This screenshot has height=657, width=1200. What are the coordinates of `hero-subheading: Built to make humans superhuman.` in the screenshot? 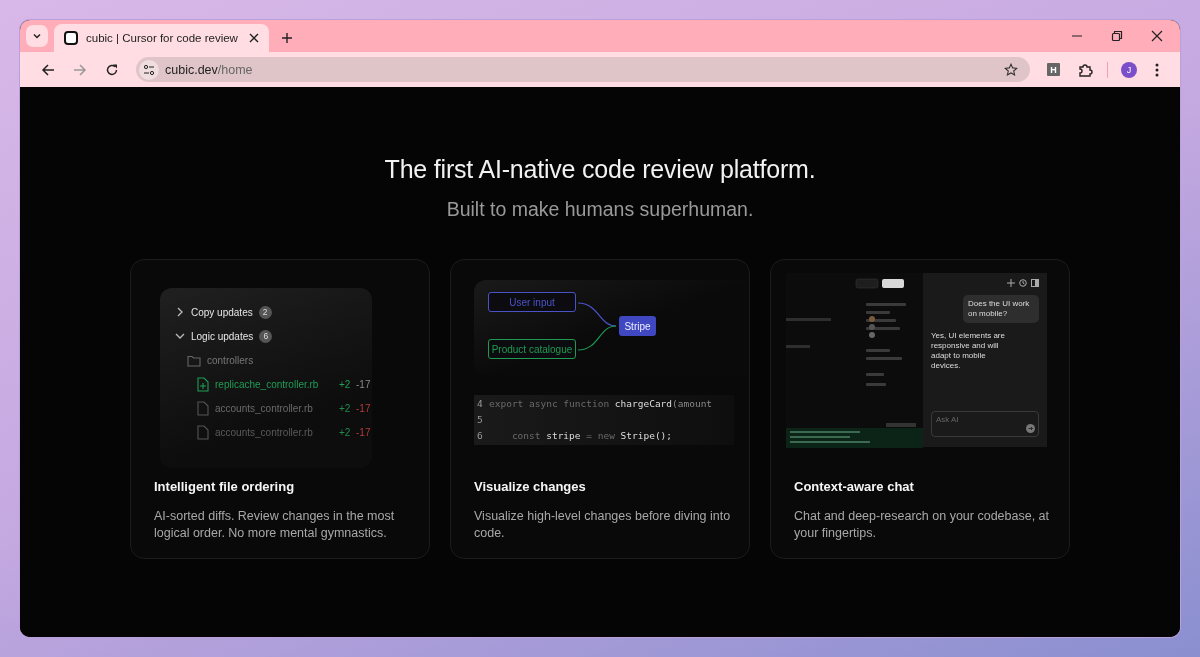 It's located at (600, 209).